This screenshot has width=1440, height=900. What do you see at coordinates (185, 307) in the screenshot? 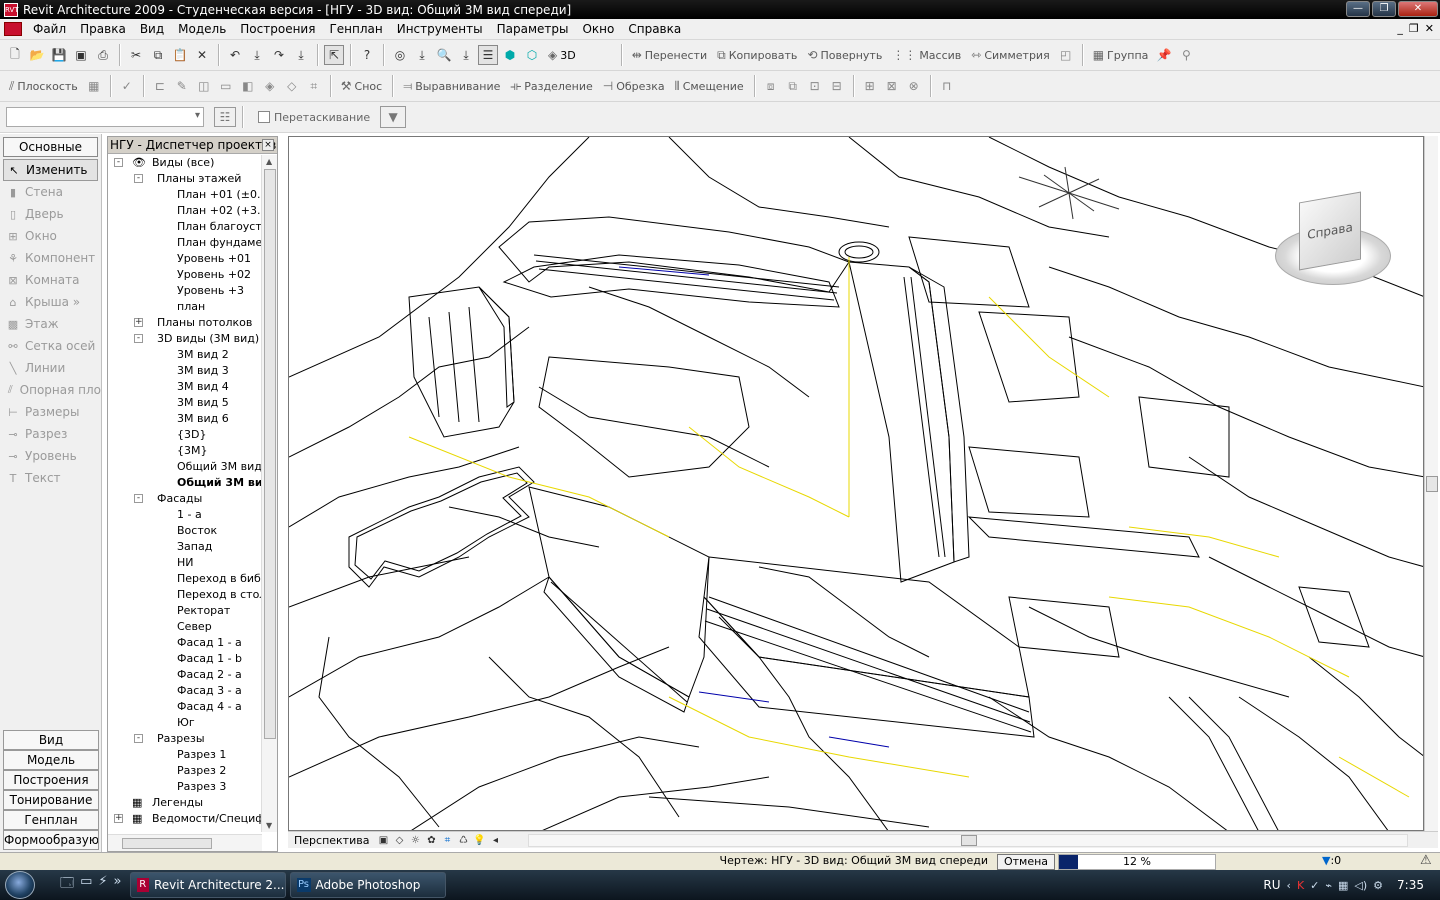
I see `tree-node: план` at bounding box center [185, 307].